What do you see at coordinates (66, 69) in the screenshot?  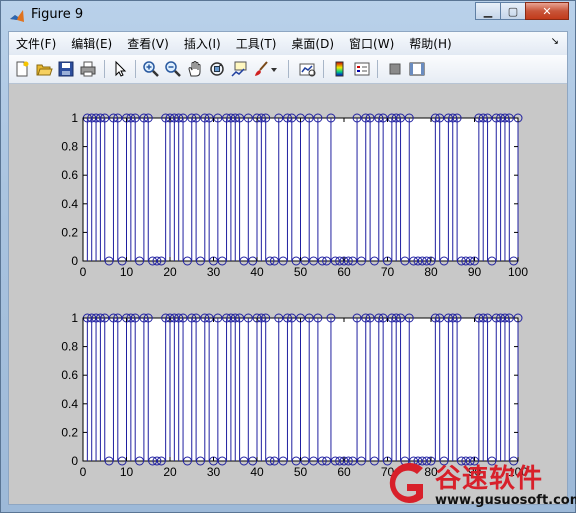 I see `save-icon` at bounding box center [66, 69].